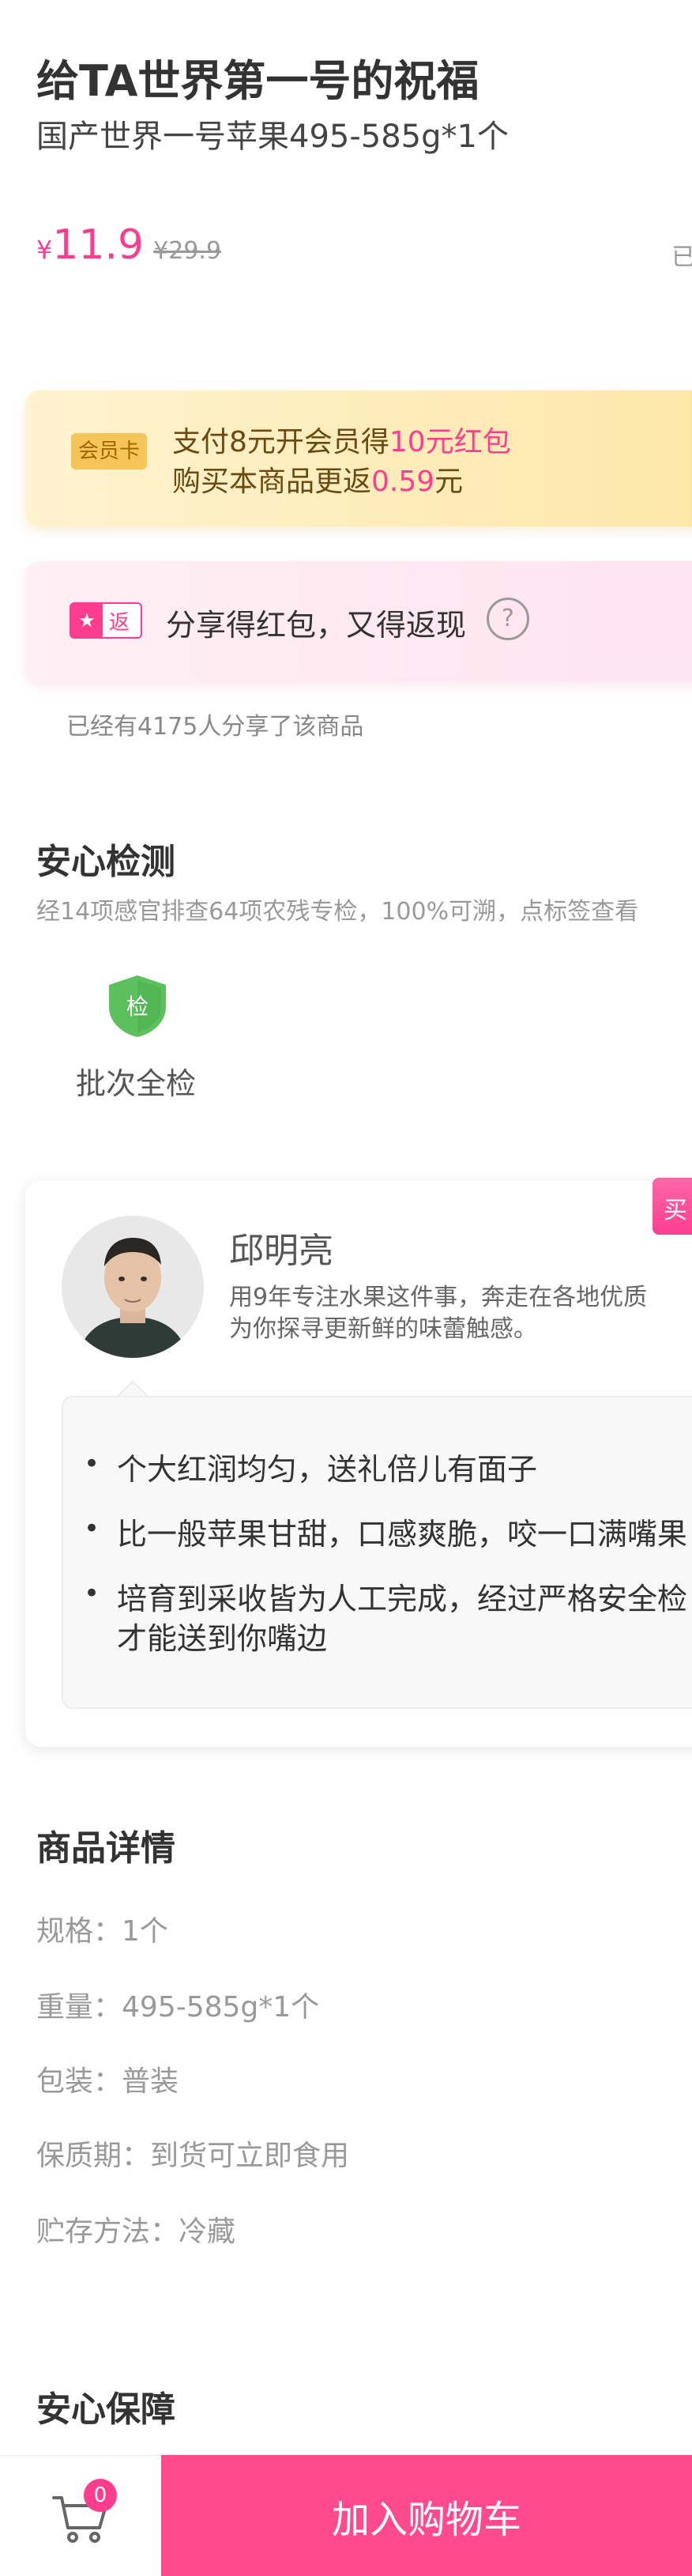 The width and height of the screenshot is (692, 2576). Describe the element at coordinates (87, 620) in the screenshot. I see `star-icon: ★` at that location.